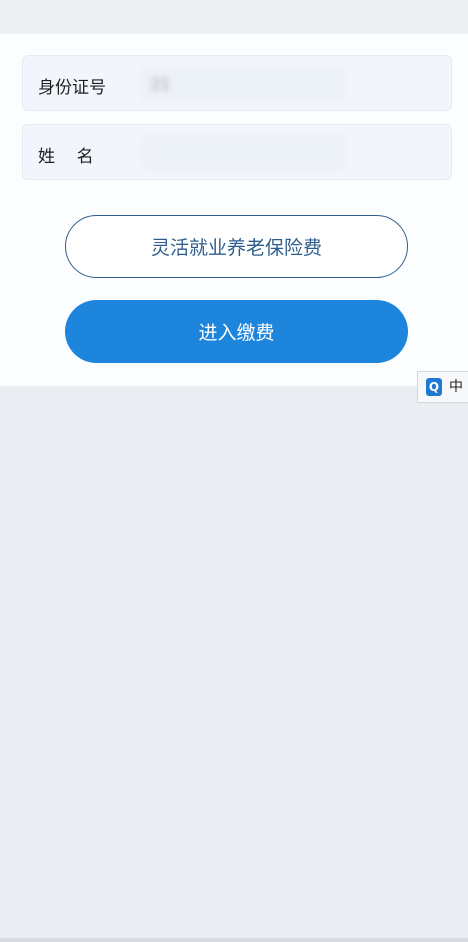 Image resolution: width=468 pixels, height=942 pixels. Describe the element at coordinates (434, 387) in the screenshot. I see `ime-logo-icon: Q` at that location.